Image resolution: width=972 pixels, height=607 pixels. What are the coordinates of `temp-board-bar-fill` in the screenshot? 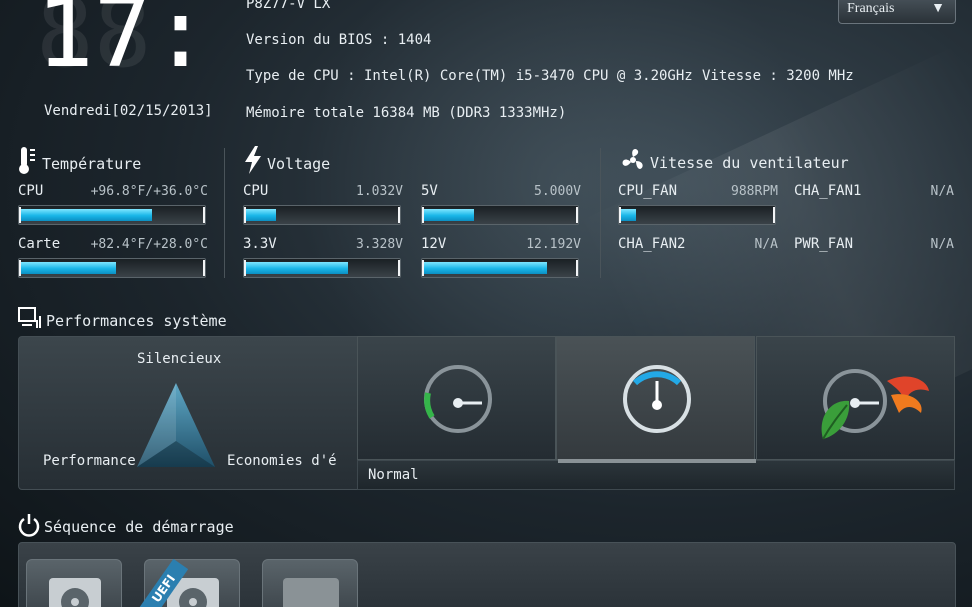 It's located at (68, 268).